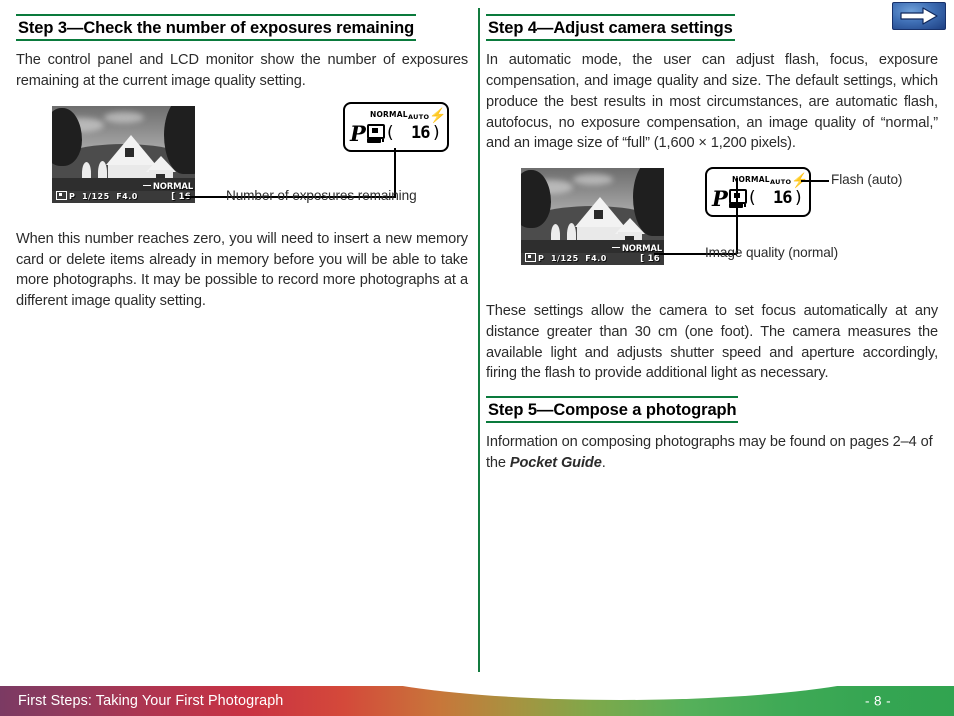  What do you see at coordinates (867, 180) in the screenshot?
I see `callout-label-flash-auto: Flash (auto)` at bounding box center [867, 180].